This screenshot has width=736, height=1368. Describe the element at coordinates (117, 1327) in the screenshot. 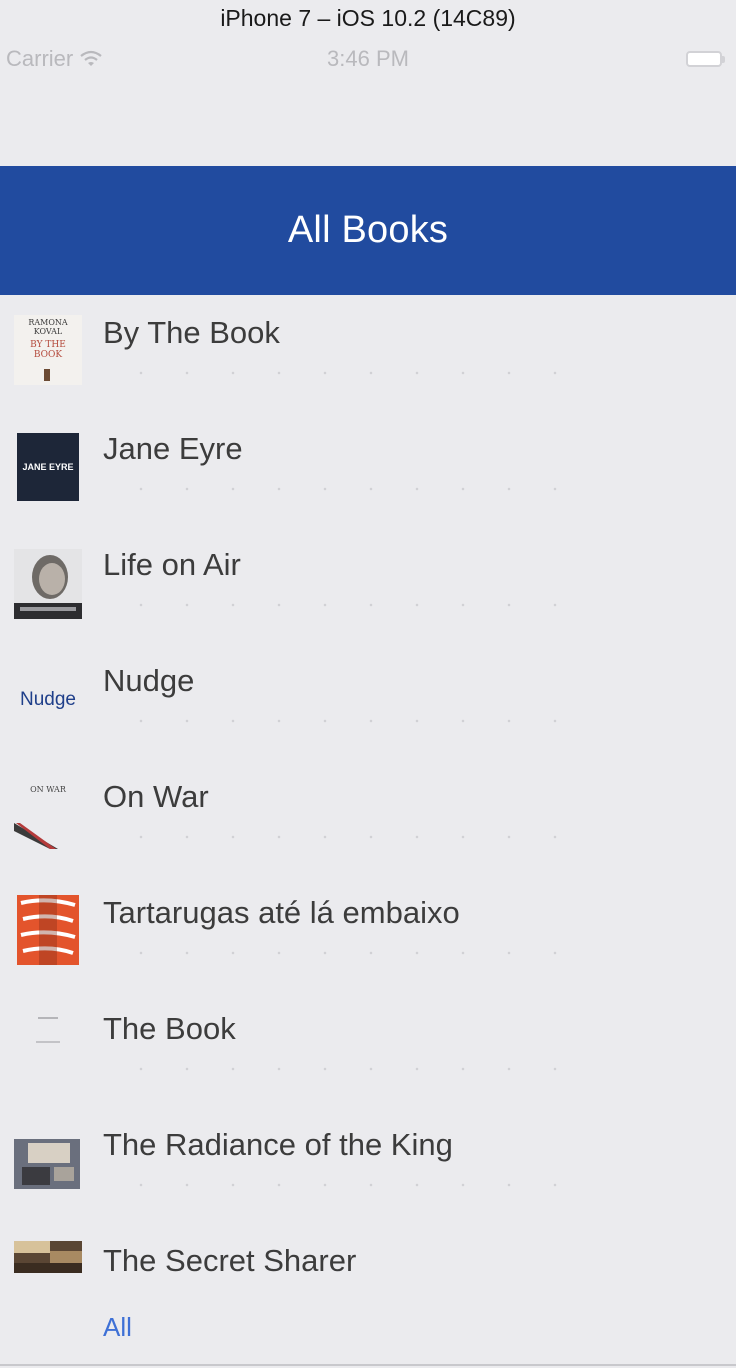

I see `filter-all-link: All` at that location.